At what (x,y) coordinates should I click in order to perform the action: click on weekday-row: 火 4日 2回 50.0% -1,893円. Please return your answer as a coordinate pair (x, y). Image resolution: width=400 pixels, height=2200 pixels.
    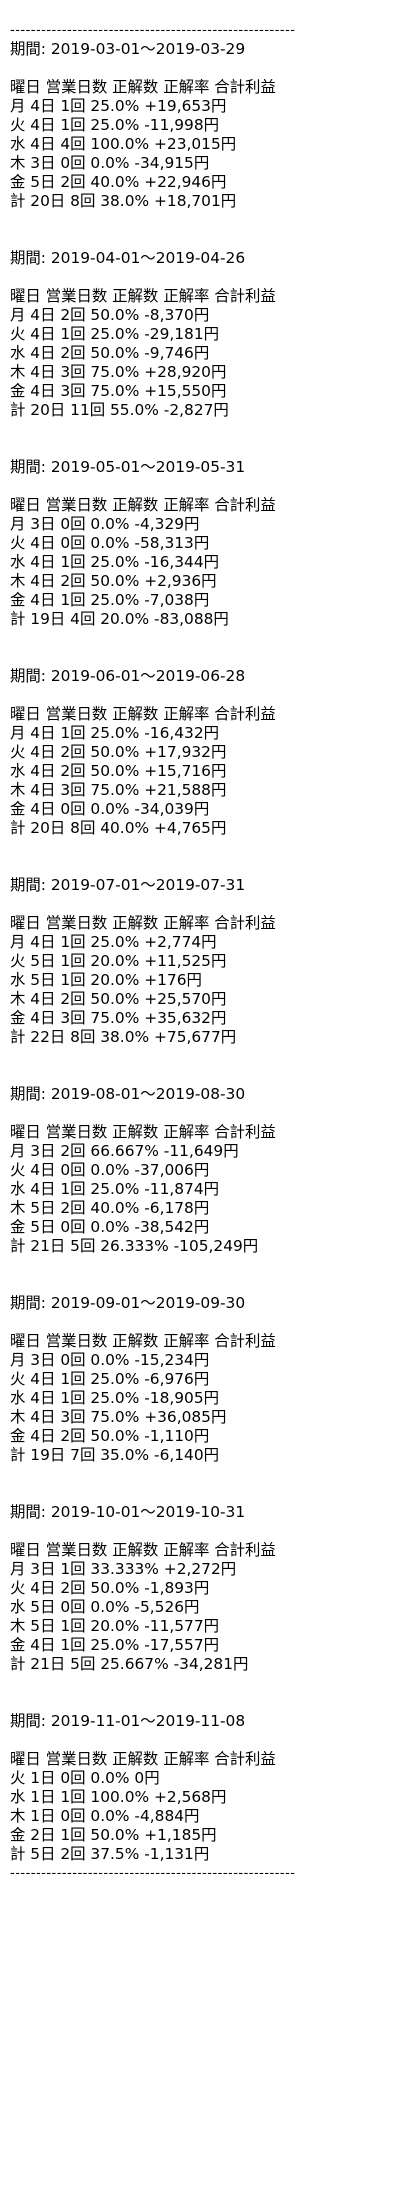
    Looking at the image, I should click on (110, 1588).